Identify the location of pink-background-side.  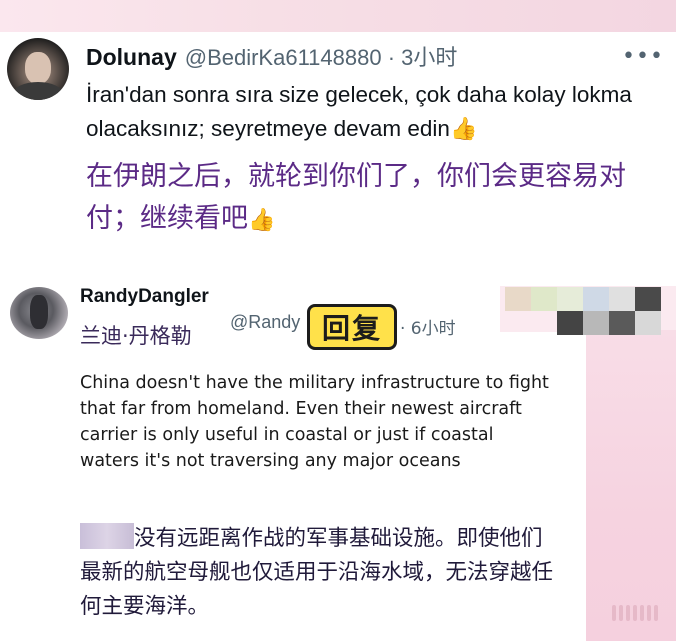
(631, 485).